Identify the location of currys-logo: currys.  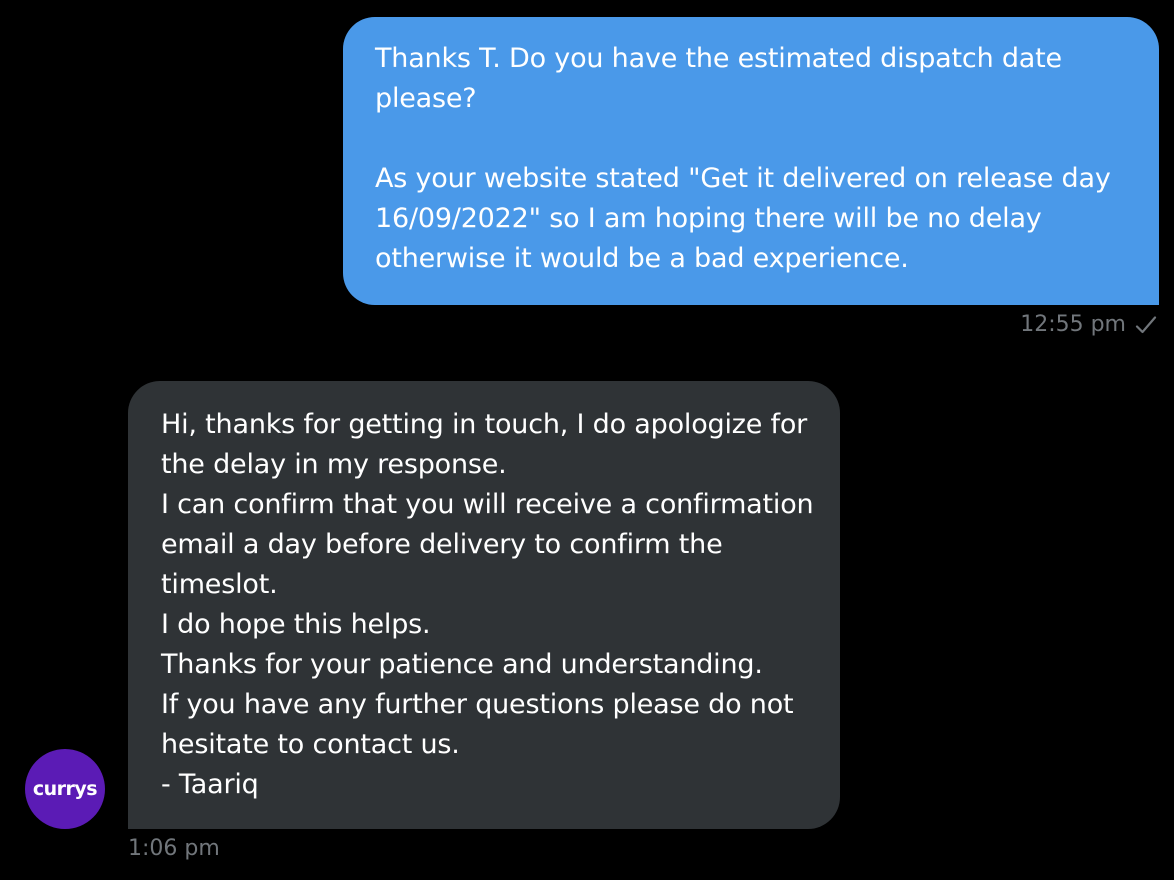
(65, 789).